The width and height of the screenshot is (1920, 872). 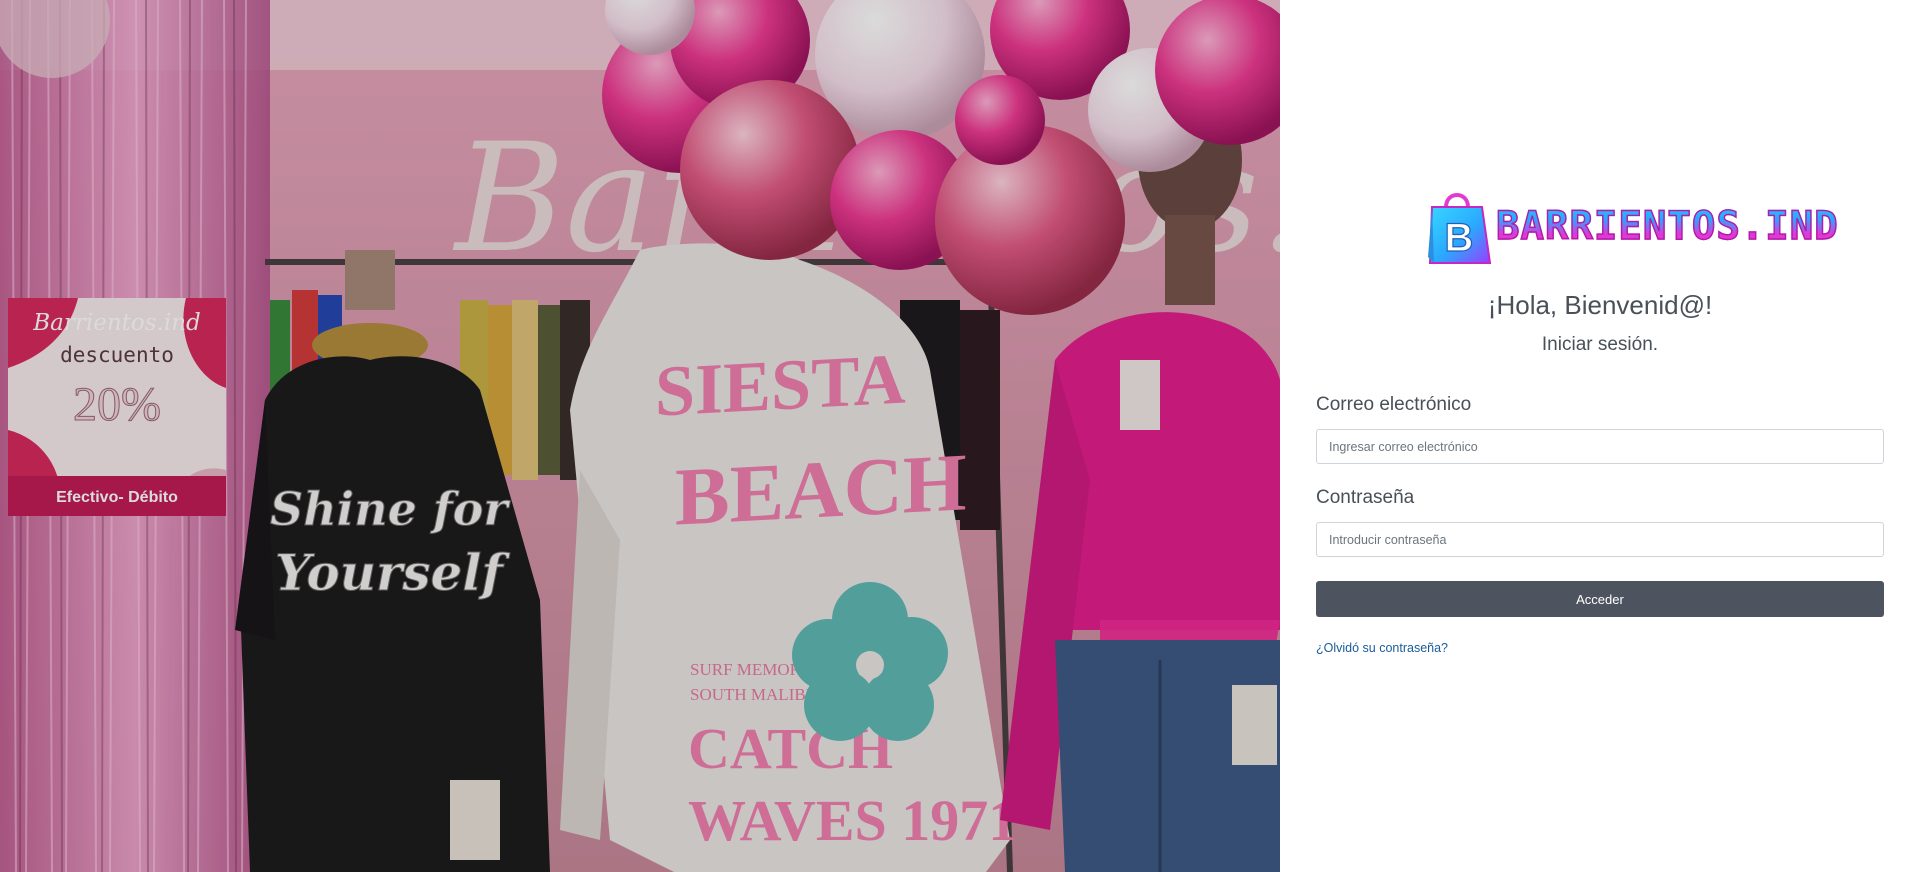 I want to click on svg-text: Shine for, so click(x=390, y=509).